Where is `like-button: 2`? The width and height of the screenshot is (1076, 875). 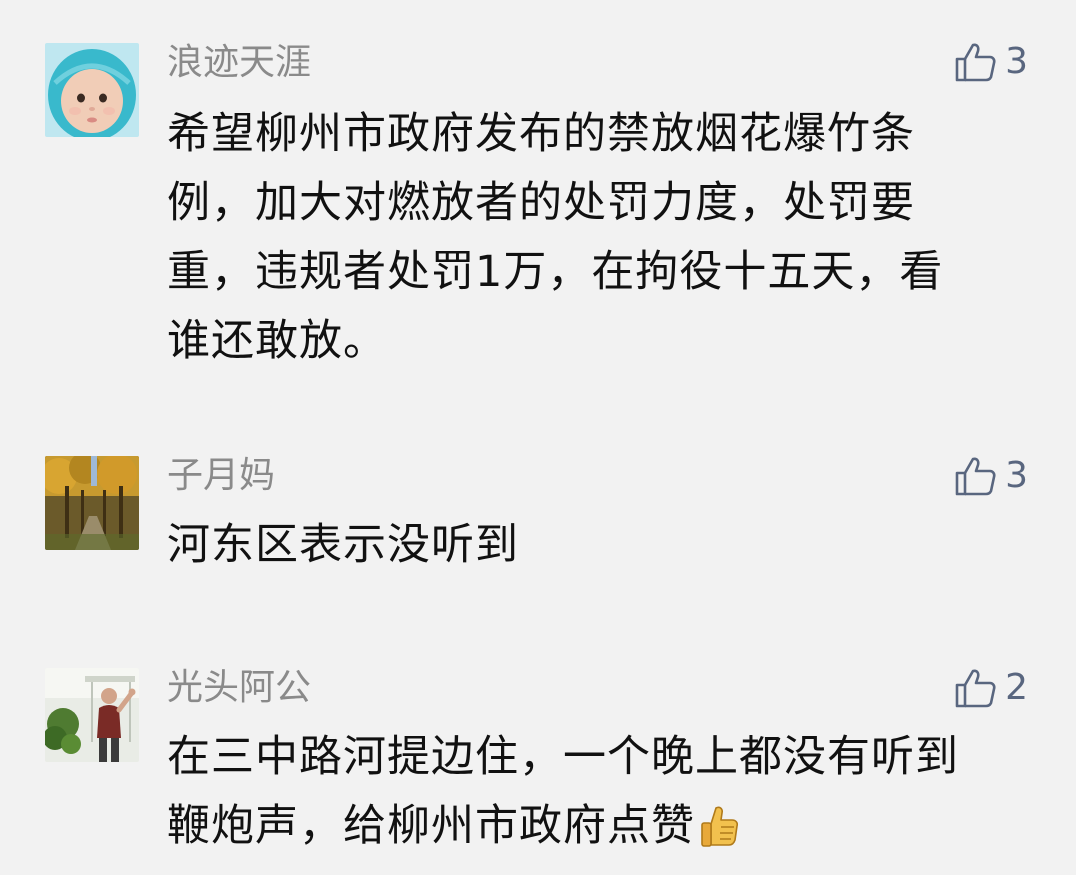 like-button: 2 is located at coordinates (990, 688).